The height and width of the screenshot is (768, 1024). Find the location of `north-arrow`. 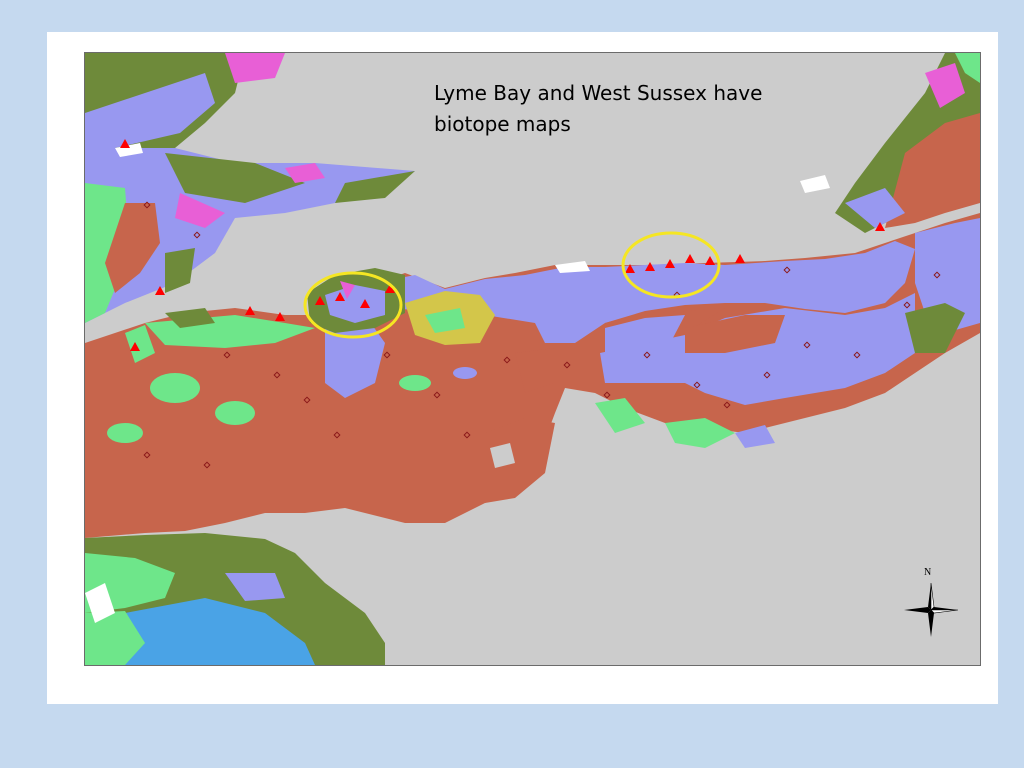

north-arrow is located at coordinates (931, 609).